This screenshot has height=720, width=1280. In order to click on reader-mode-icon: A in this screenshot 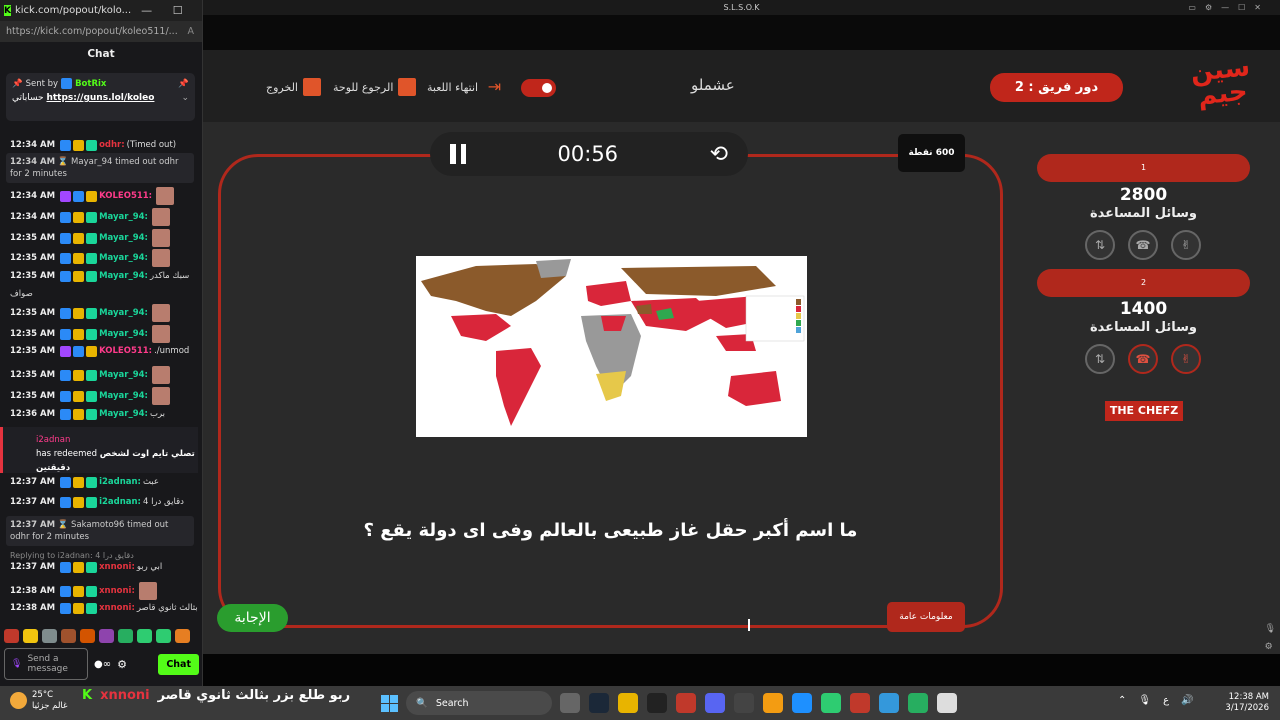, I will do `click(191, 31)`.